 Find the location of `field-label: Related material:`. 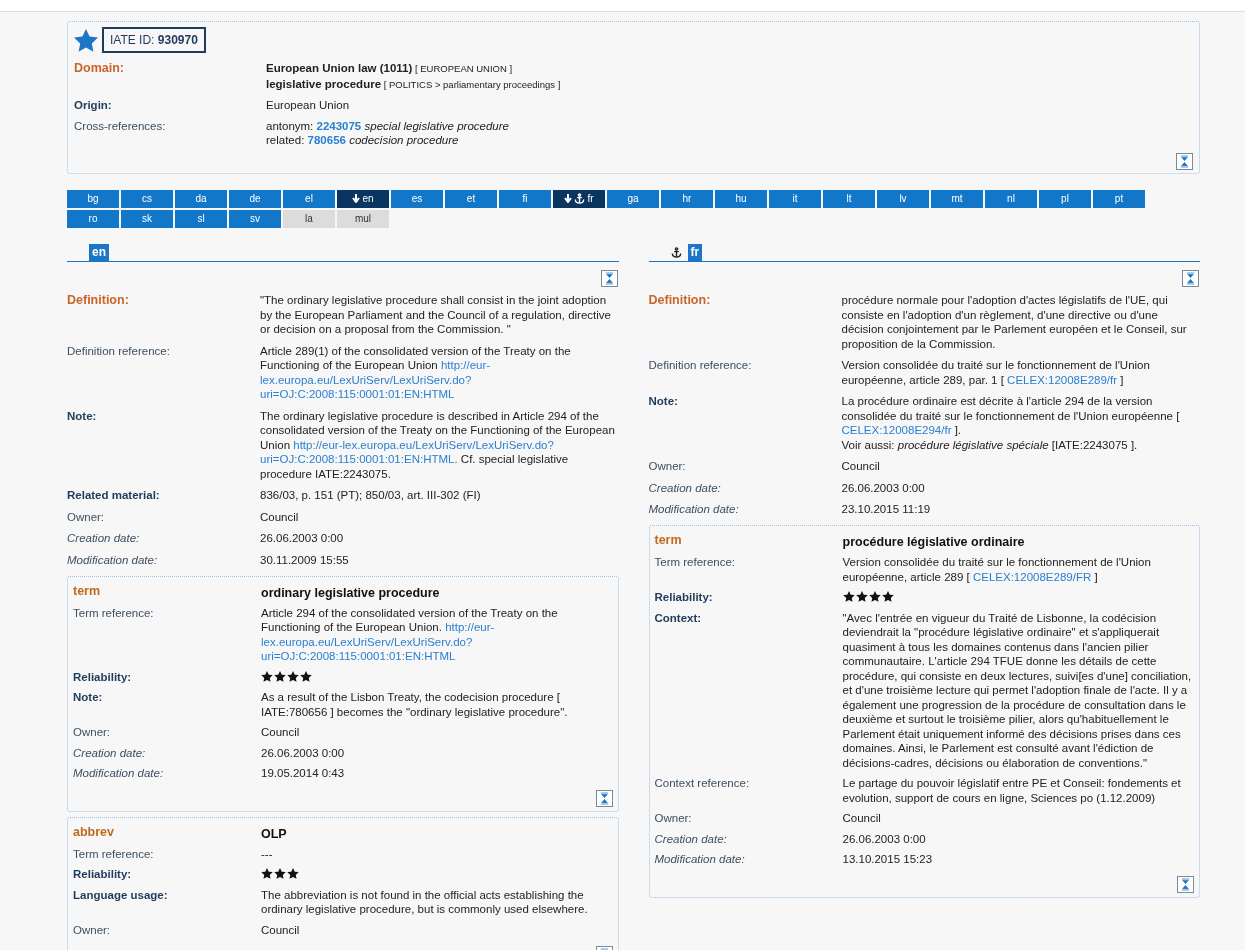

field-label: Related material: is located at coordinates (113, 495).